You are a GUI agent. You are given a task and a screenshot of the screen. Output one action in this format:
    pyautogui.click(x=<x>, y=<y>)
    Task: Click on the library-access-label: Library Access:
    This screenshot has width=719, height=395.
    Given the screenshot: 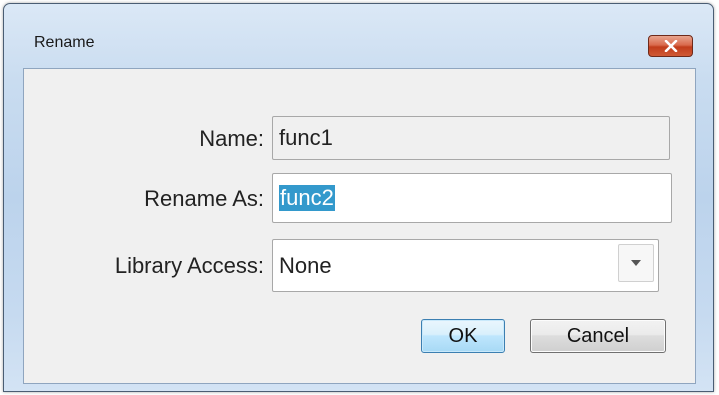 What is the action you would take?
    pyautogui.click(x=189, y=265)
    